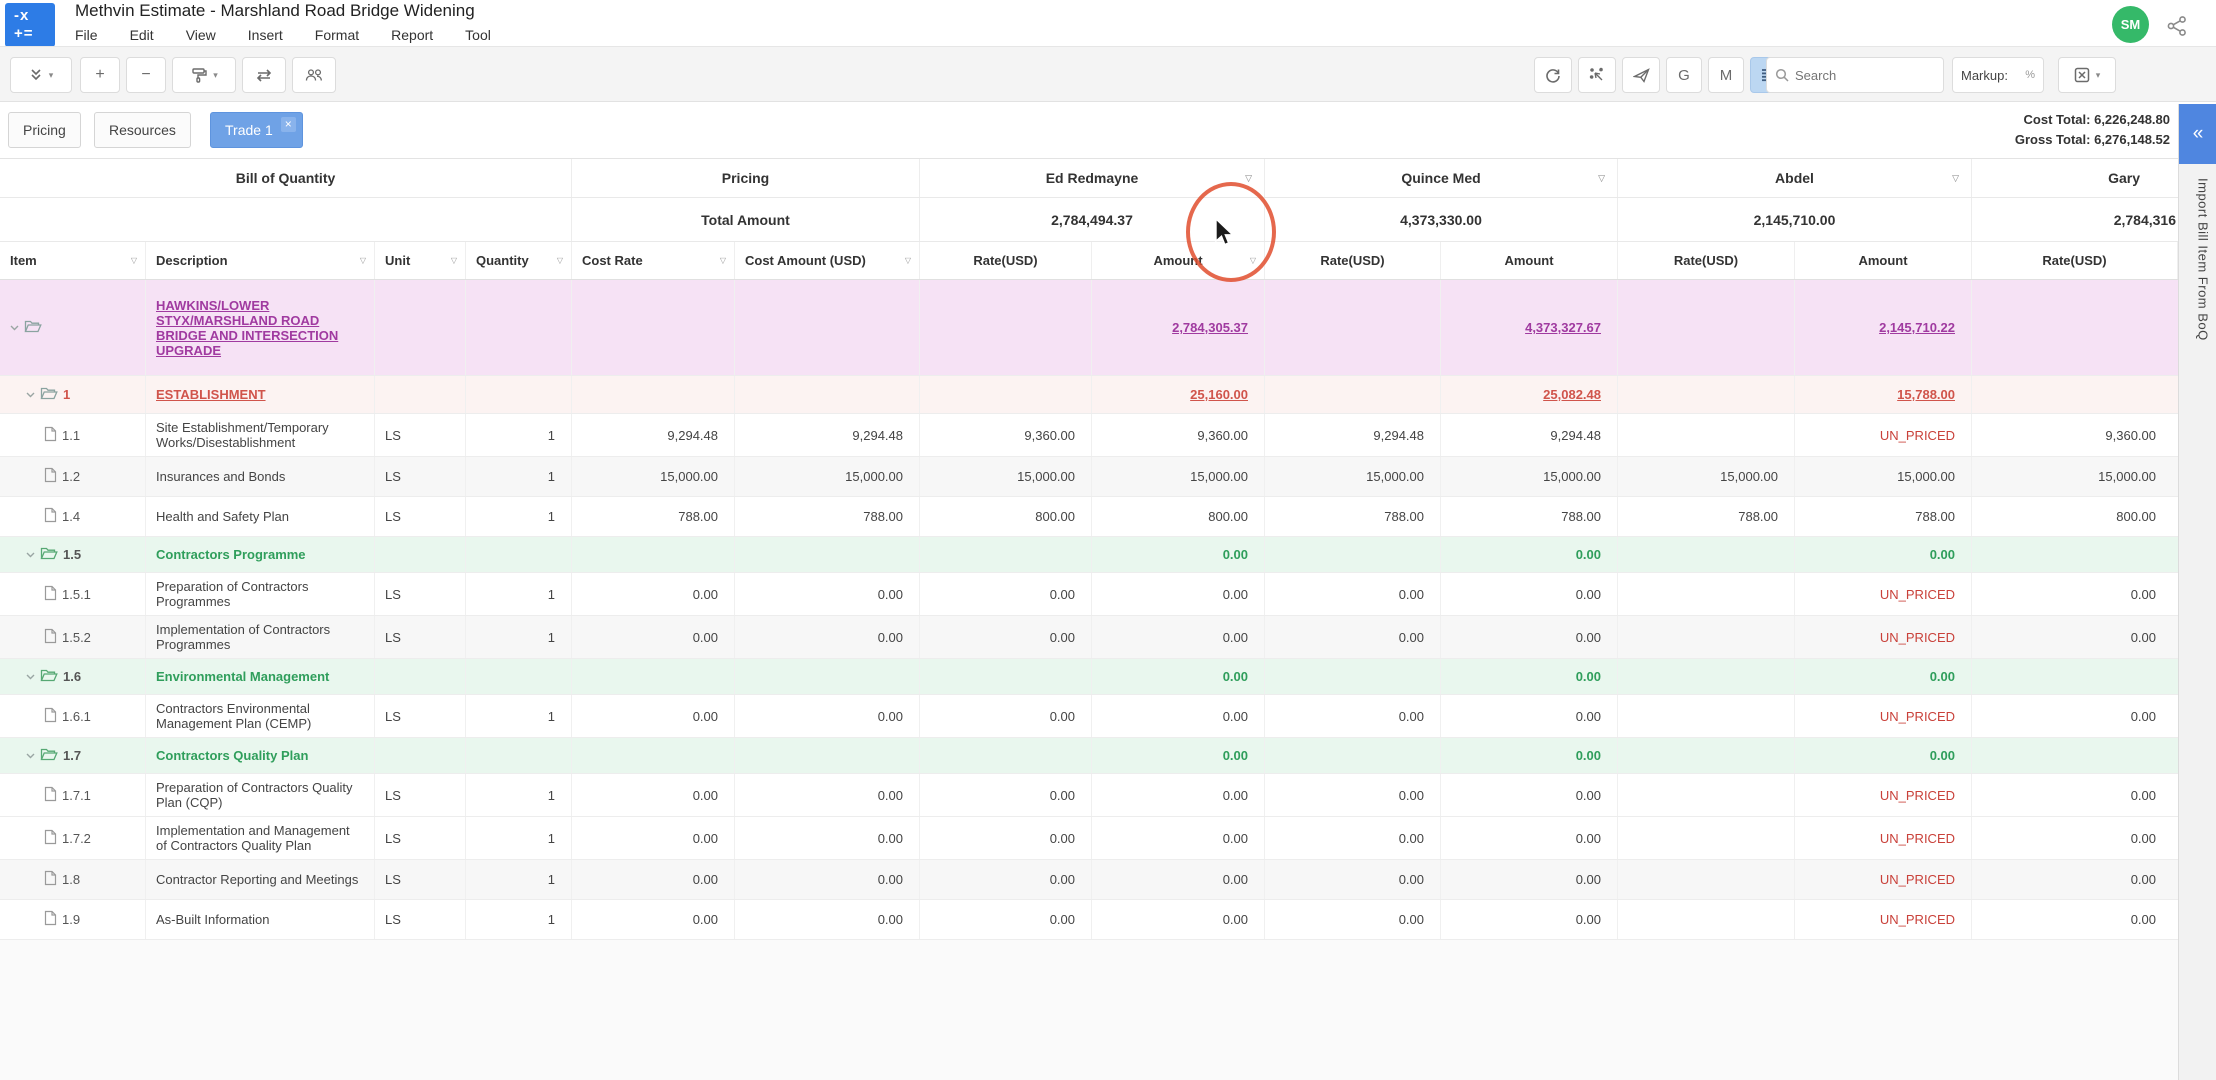 The image size is (2216, 1080). What do you see at coordinates (73, 676) in the screenshot?
I see `item-cell: 1.6` at bounding box center [73, 676].